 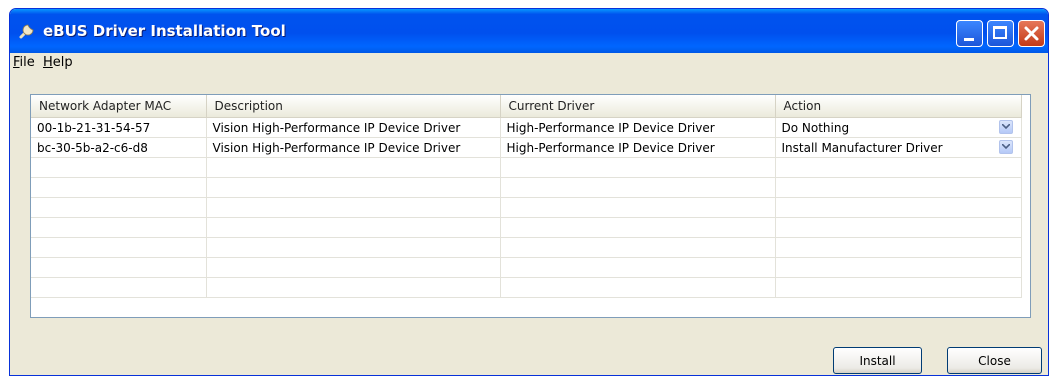 I want to click on column-header-action: Action, so click(x=898, y=106).